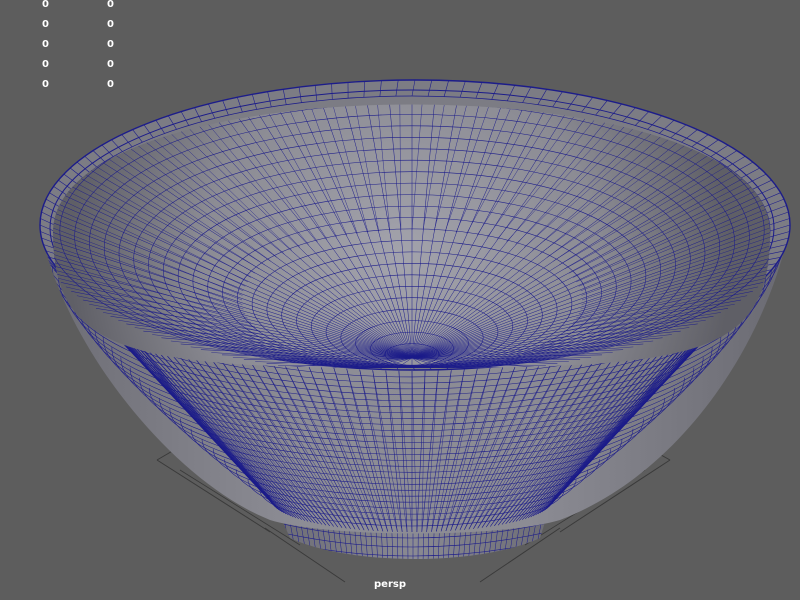 Image resolution: width=800 pixels, height=600 pixels. I want to click on camera-name-label: persp, so click(390, 584).